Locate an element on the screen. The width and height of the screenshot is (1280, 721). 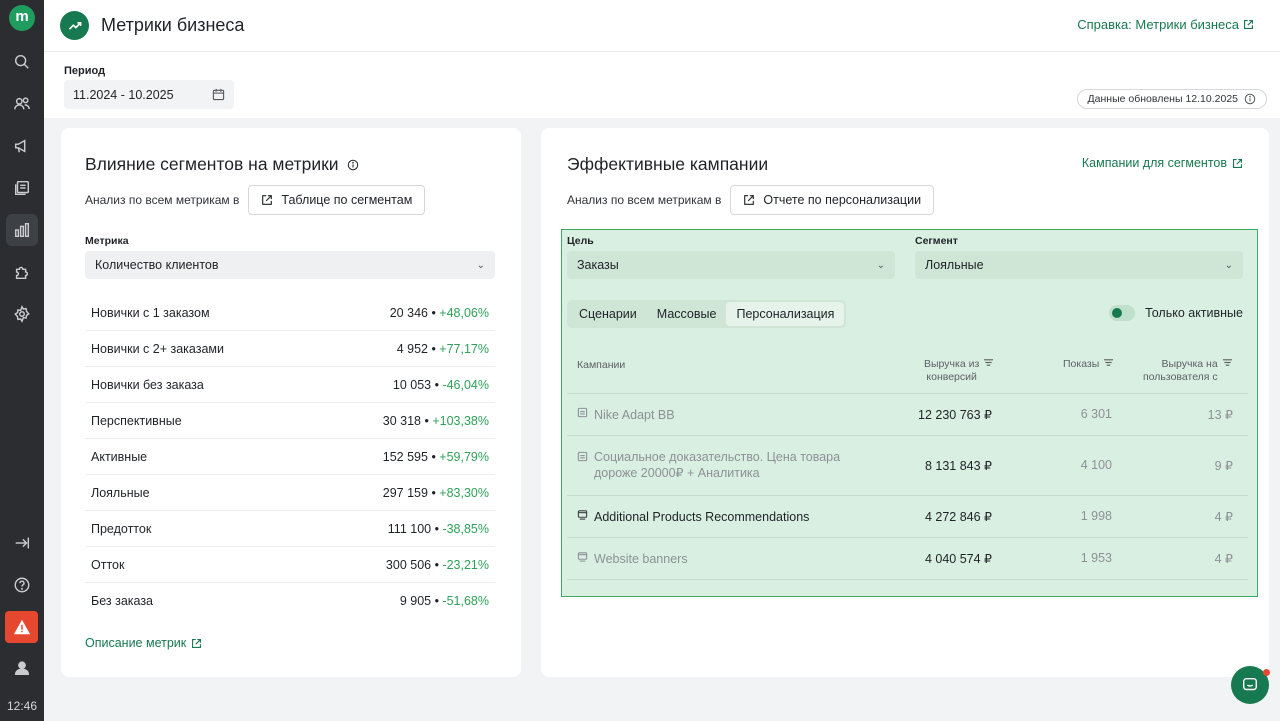
segment-name: Лояльные is located at coordinates (120, 492).